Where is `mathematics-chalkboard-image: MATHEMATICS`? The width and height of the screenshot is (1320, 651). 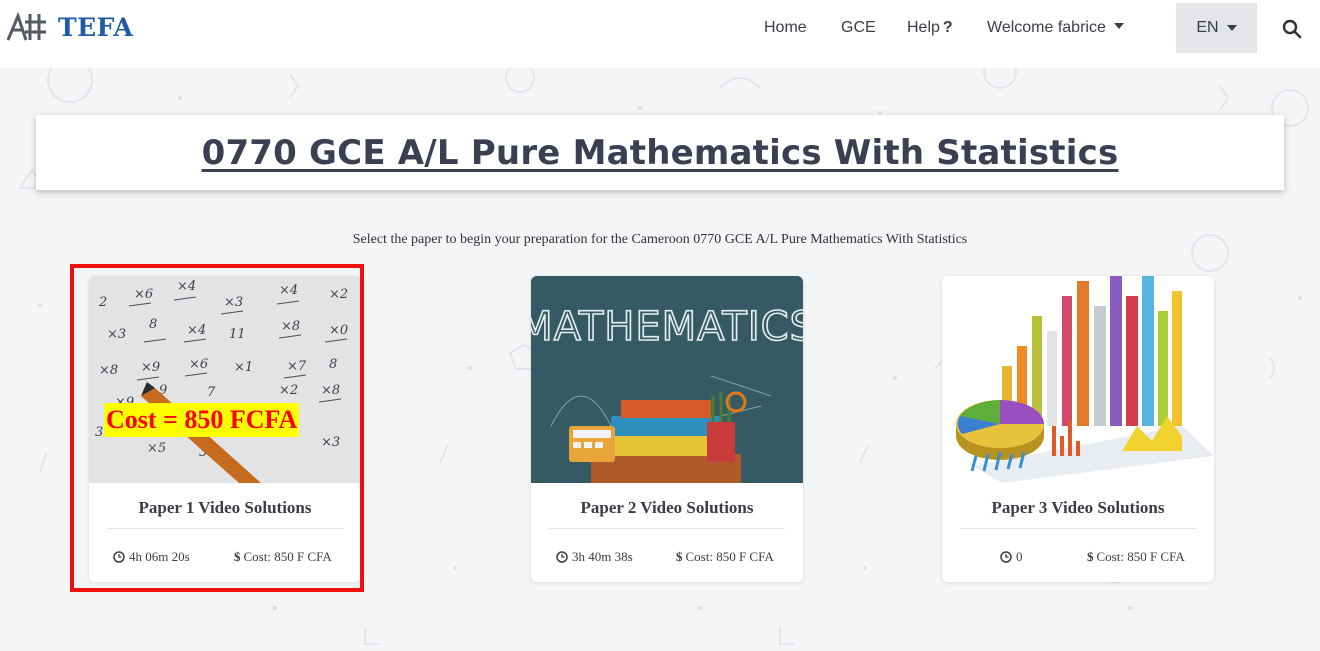 mathematics-chalkboard-image: MATHEMATICS is located at coordinates (667, 379).